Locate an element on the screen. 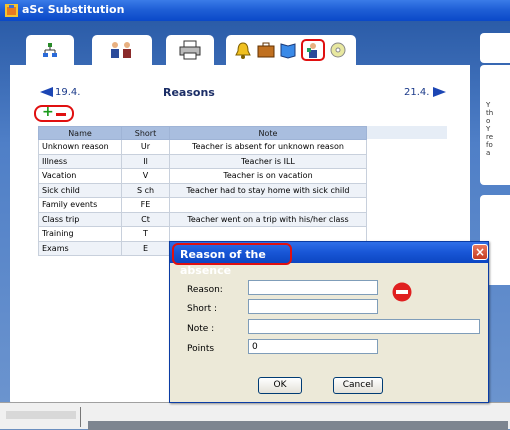 This screenshot has height=430, width=510. points-label: Points is located at coordinates (201, 349).